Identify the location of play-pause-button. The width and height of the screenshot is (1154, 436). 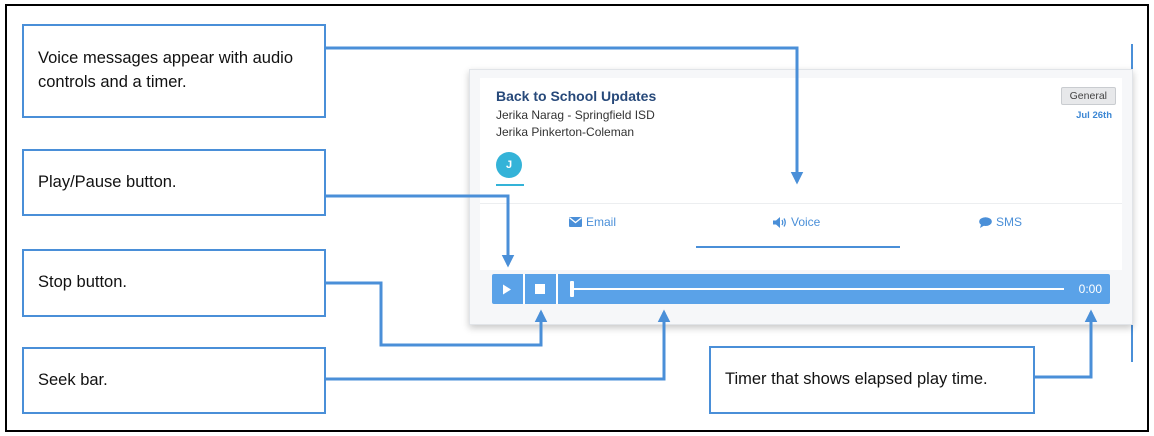
(507, 289).